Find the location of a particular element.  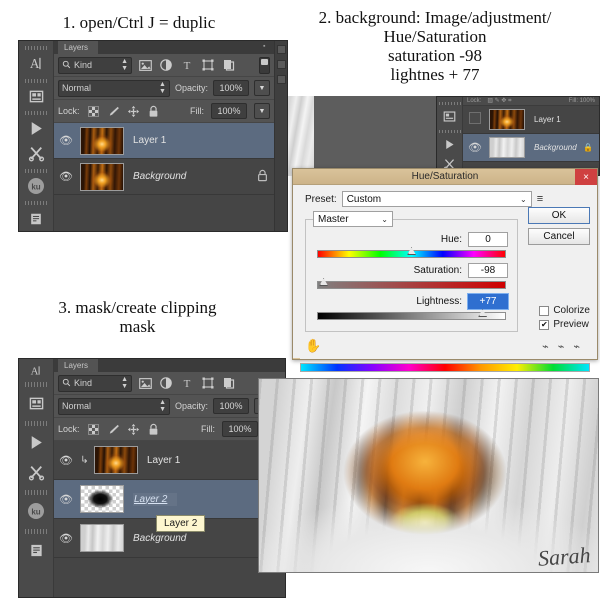

layer-name-input: Layer 2 is located at coordinates (155, 499).